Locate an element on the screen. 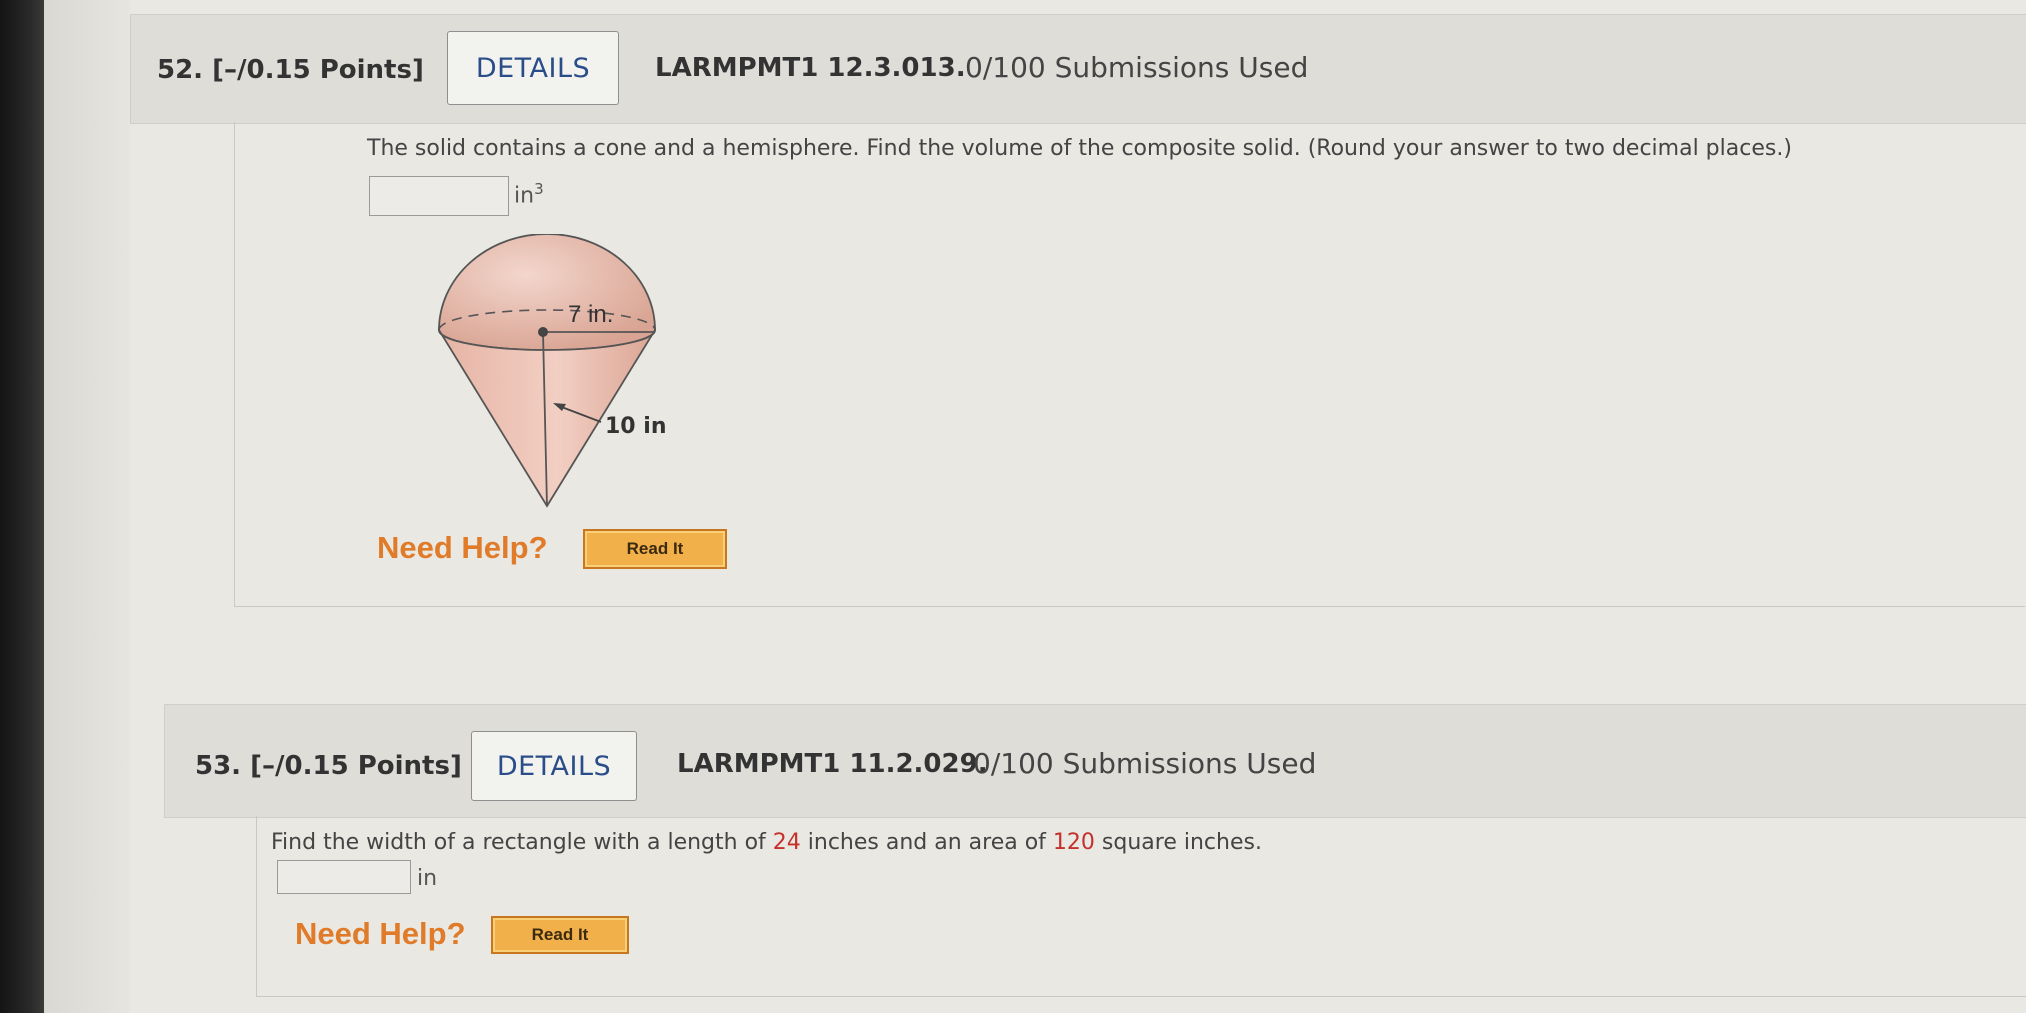  q52-need-help-label: Need Help? is located at coordinates (462, 547).